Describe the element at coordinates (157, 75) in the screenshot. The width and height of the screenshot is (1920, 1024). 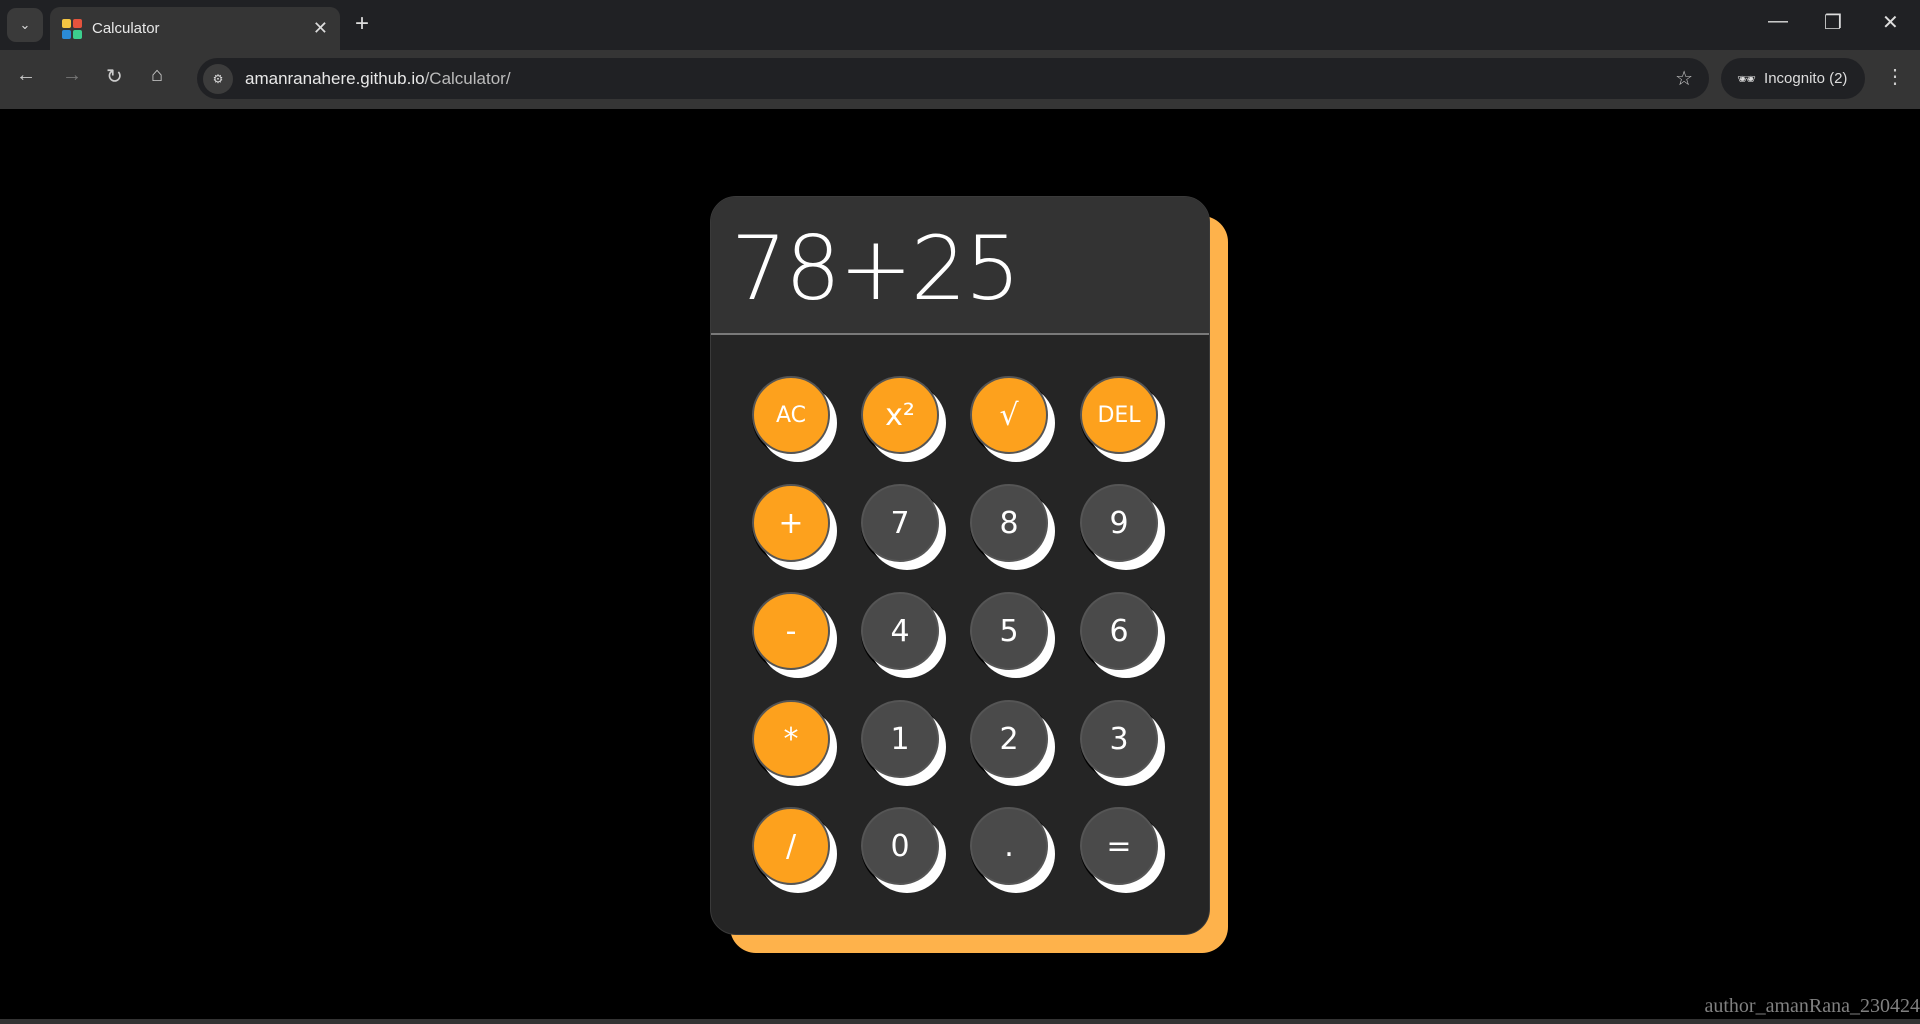
I see `home-icon: ⌂` at that location.